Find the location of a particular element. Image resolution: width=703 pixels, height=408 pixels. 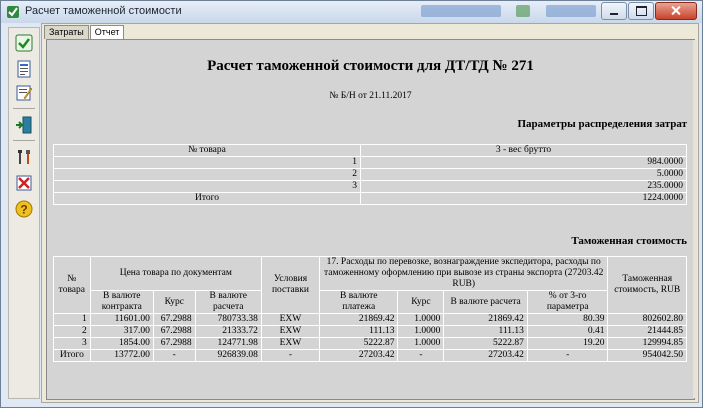

total-contract: 13772.00 is located at coordinates (121, 355).